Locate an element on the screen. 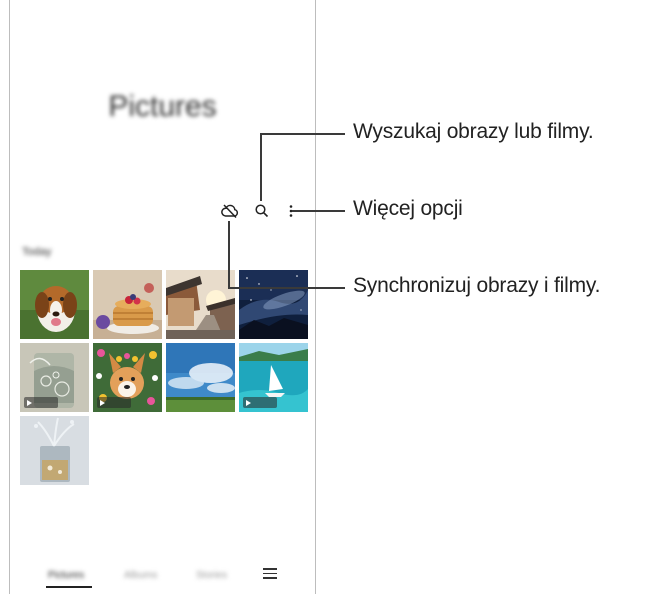  cloud-sync-off-icon is located at coordinates (230, 211).